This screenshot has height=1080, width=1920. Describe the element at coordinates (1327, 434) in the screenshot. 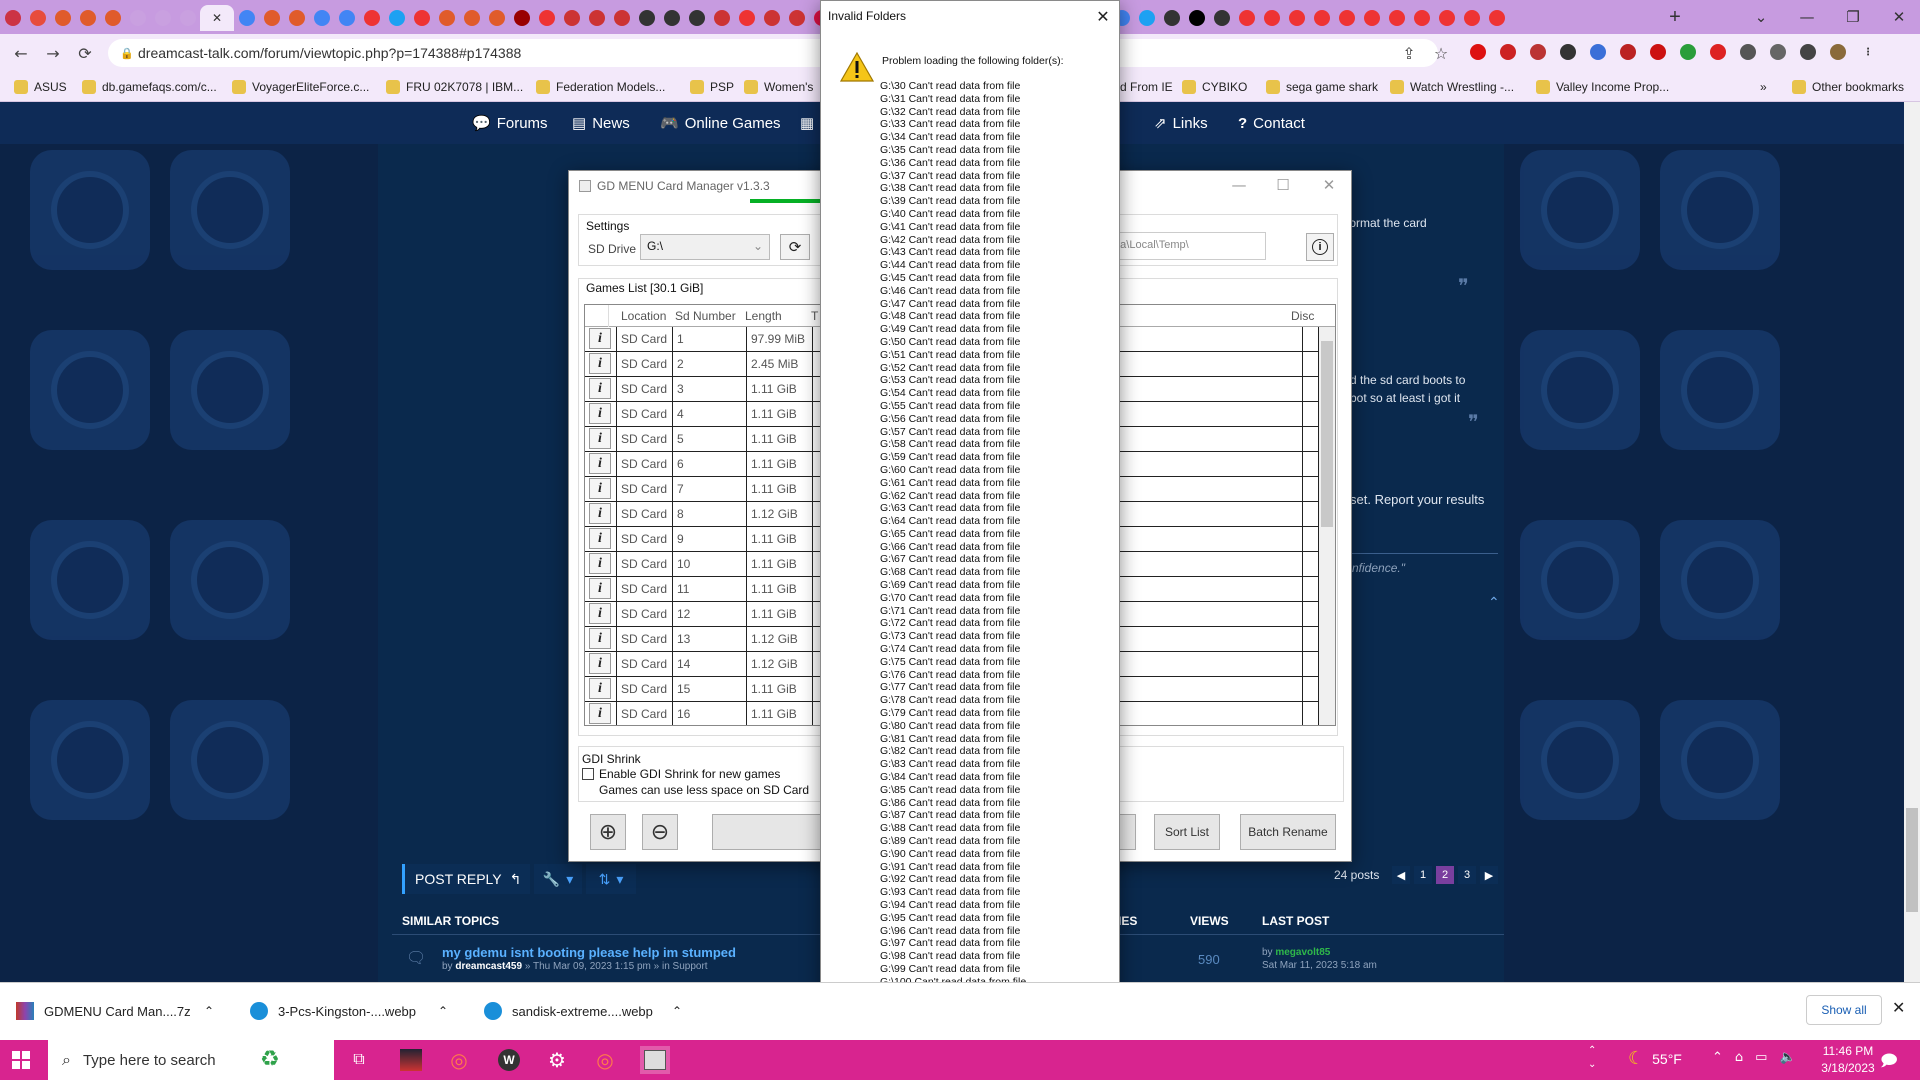

I see `scrollbar-thumb` at that location.